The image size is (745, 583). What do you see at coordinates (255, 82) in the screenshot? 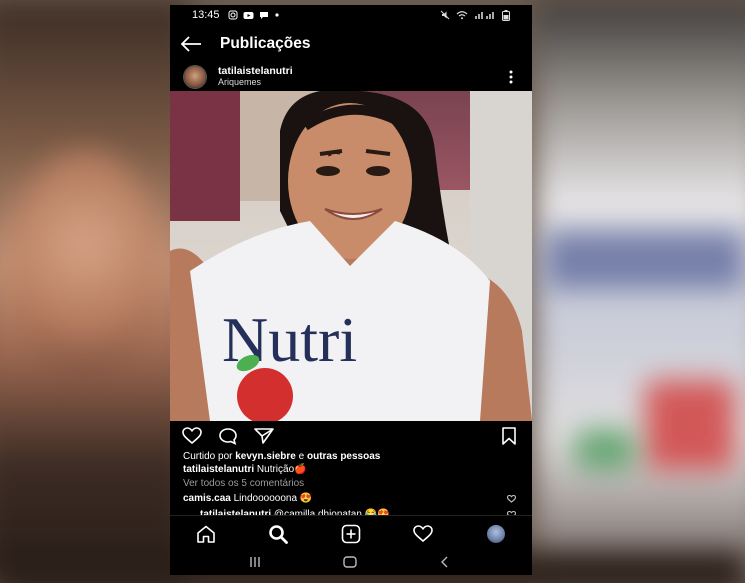
I see `post-location: Ariquemes` at bounding box center [255, 82].